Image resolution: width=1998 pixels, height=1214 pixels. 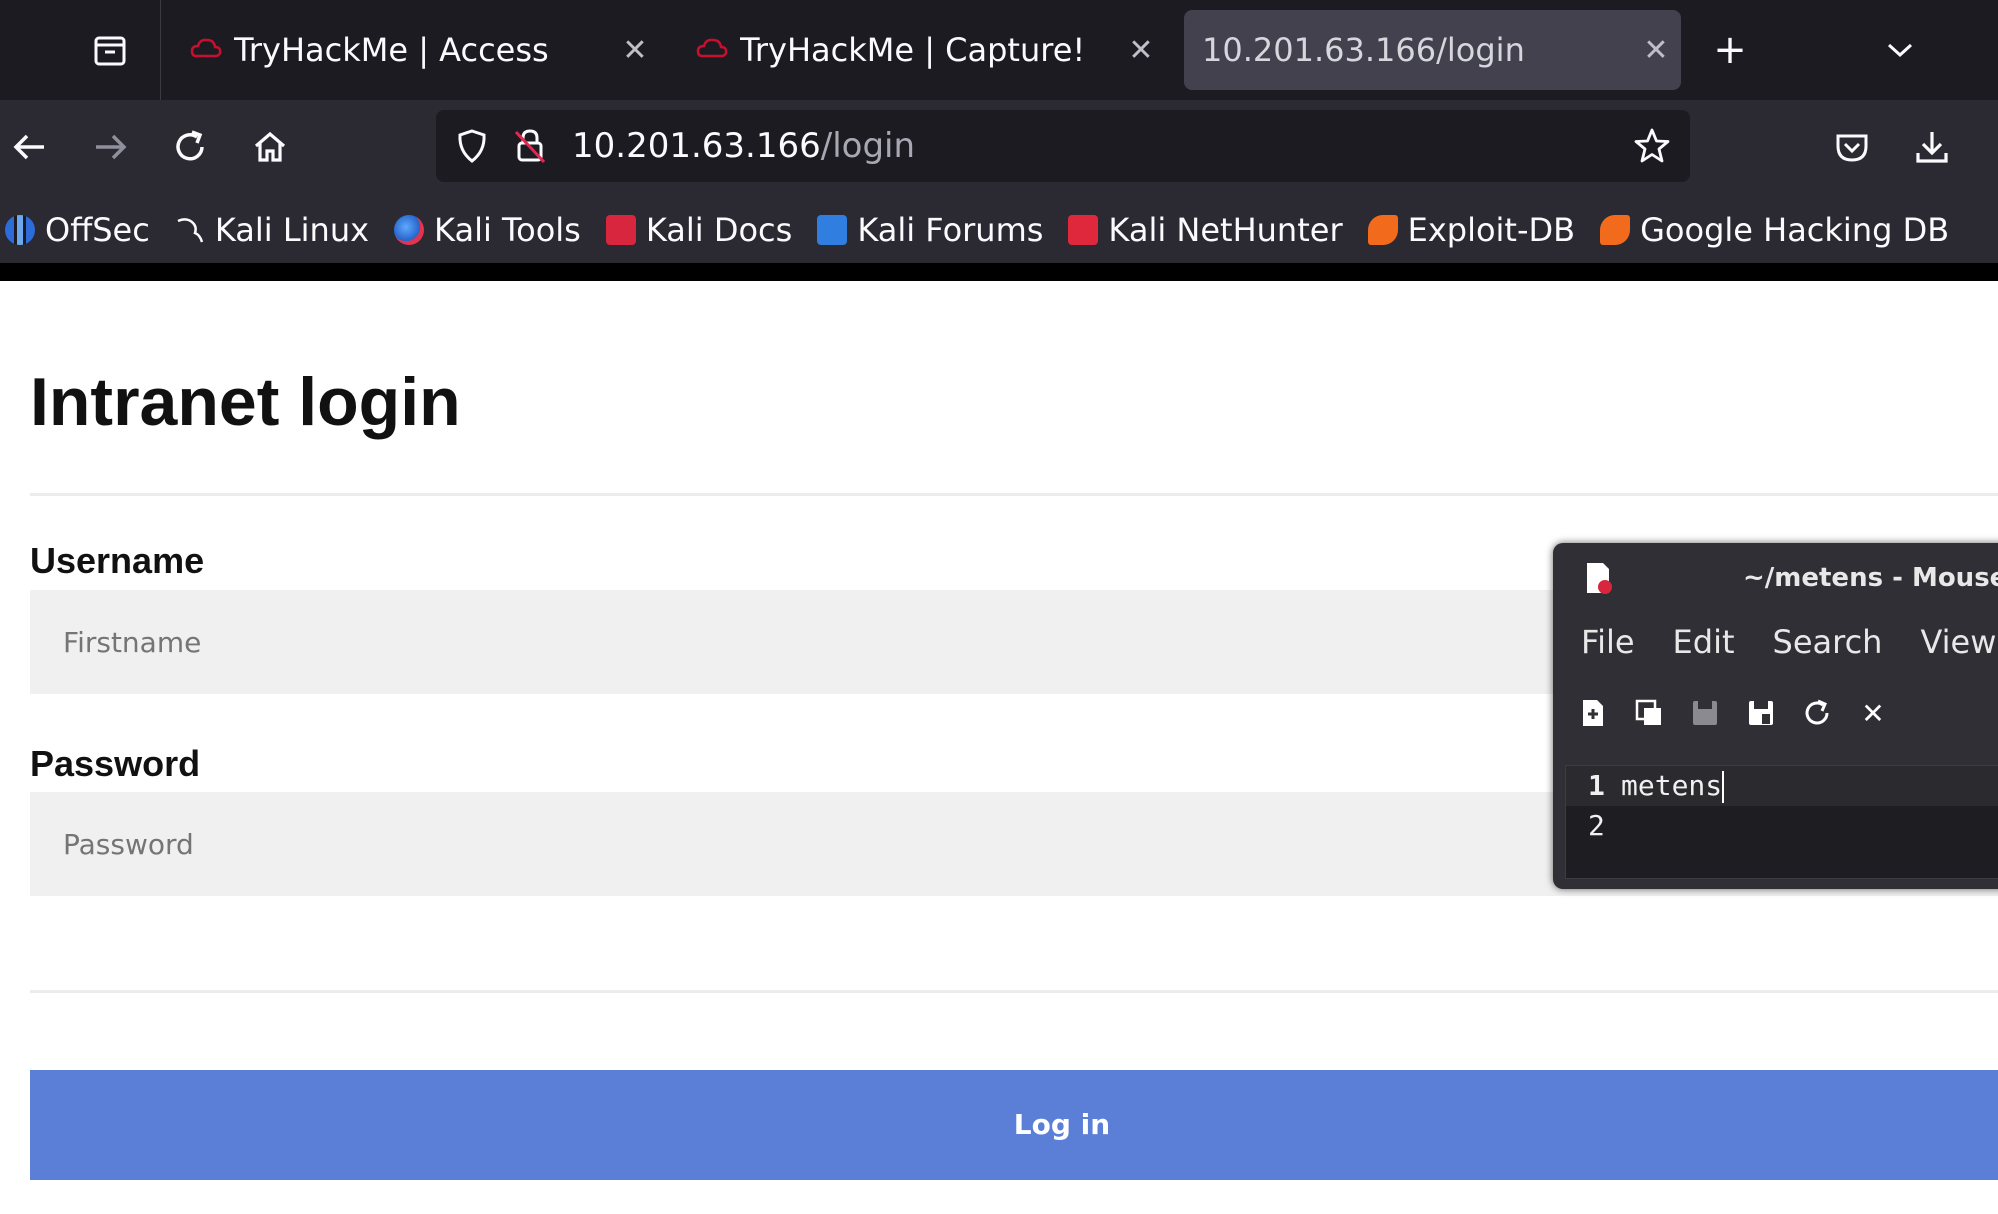 I want to click on bookmark-kali-docs: Kali Docs, so click(x=699, y=230).